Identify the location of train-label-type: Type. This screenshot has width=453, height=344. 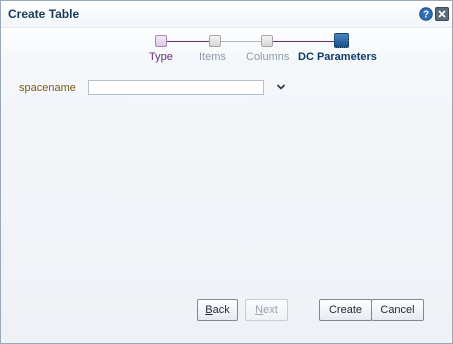
(161, 57).